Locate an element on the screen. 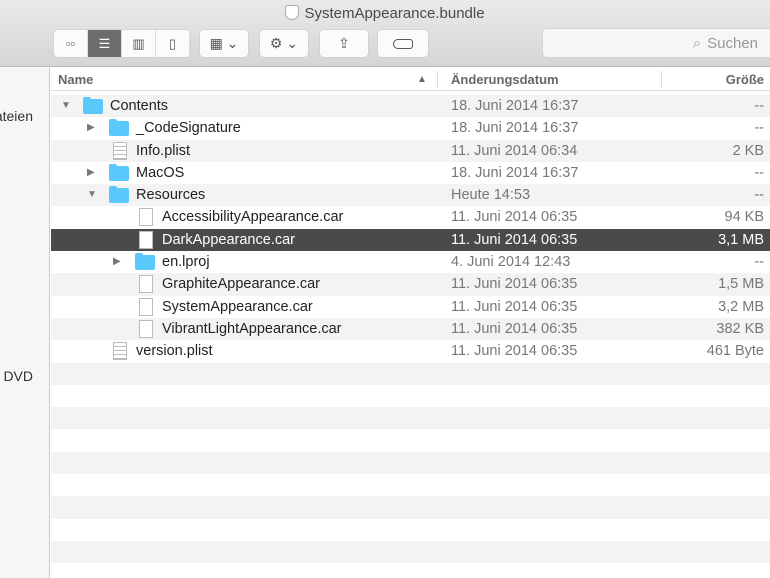 This screenshot has width=770, height=578. file-name: SystemAppearance.car is located at coordinates (237, 306).